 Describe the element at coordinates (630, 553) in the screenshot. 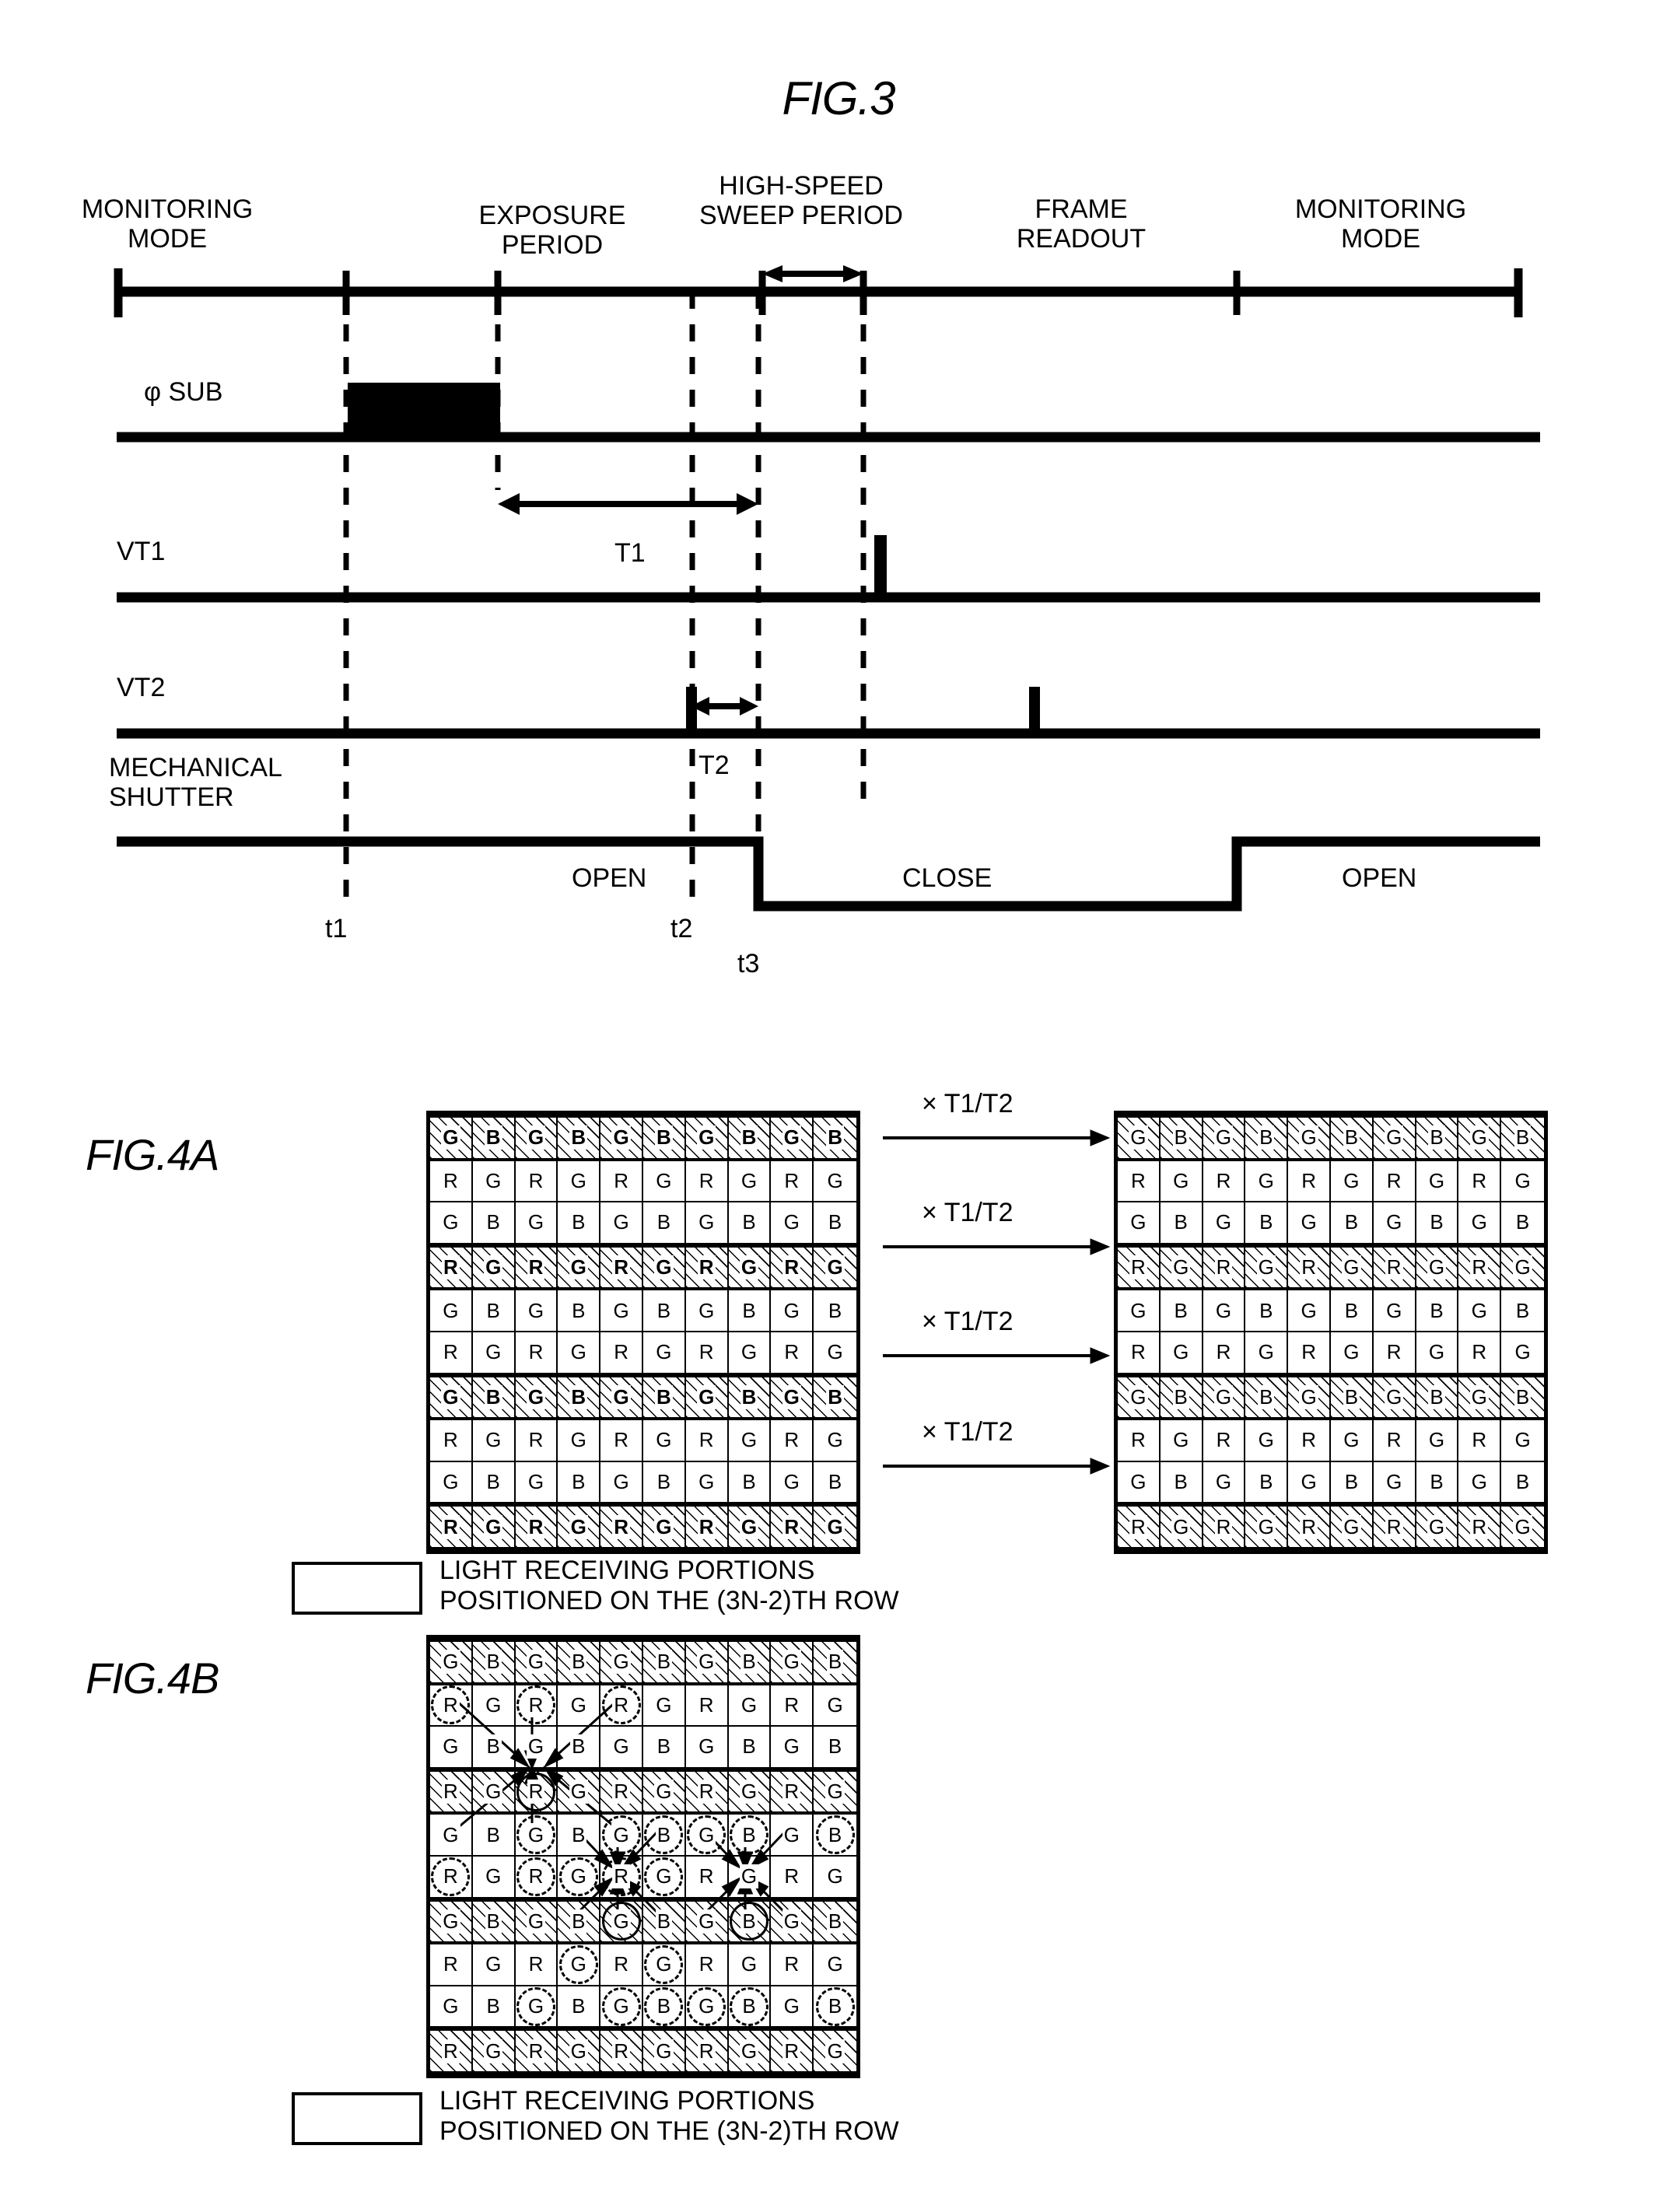

I see `interval-label-t1: T1` at that location.